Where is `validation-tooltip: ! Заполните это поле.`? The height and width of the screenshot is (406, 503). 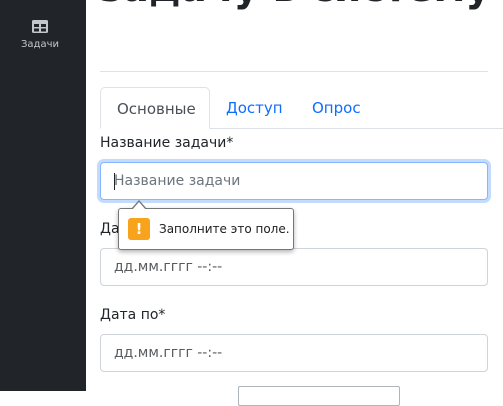 validation-tooltip: ! Заполните это поле. is located at coordinates (206, 225).